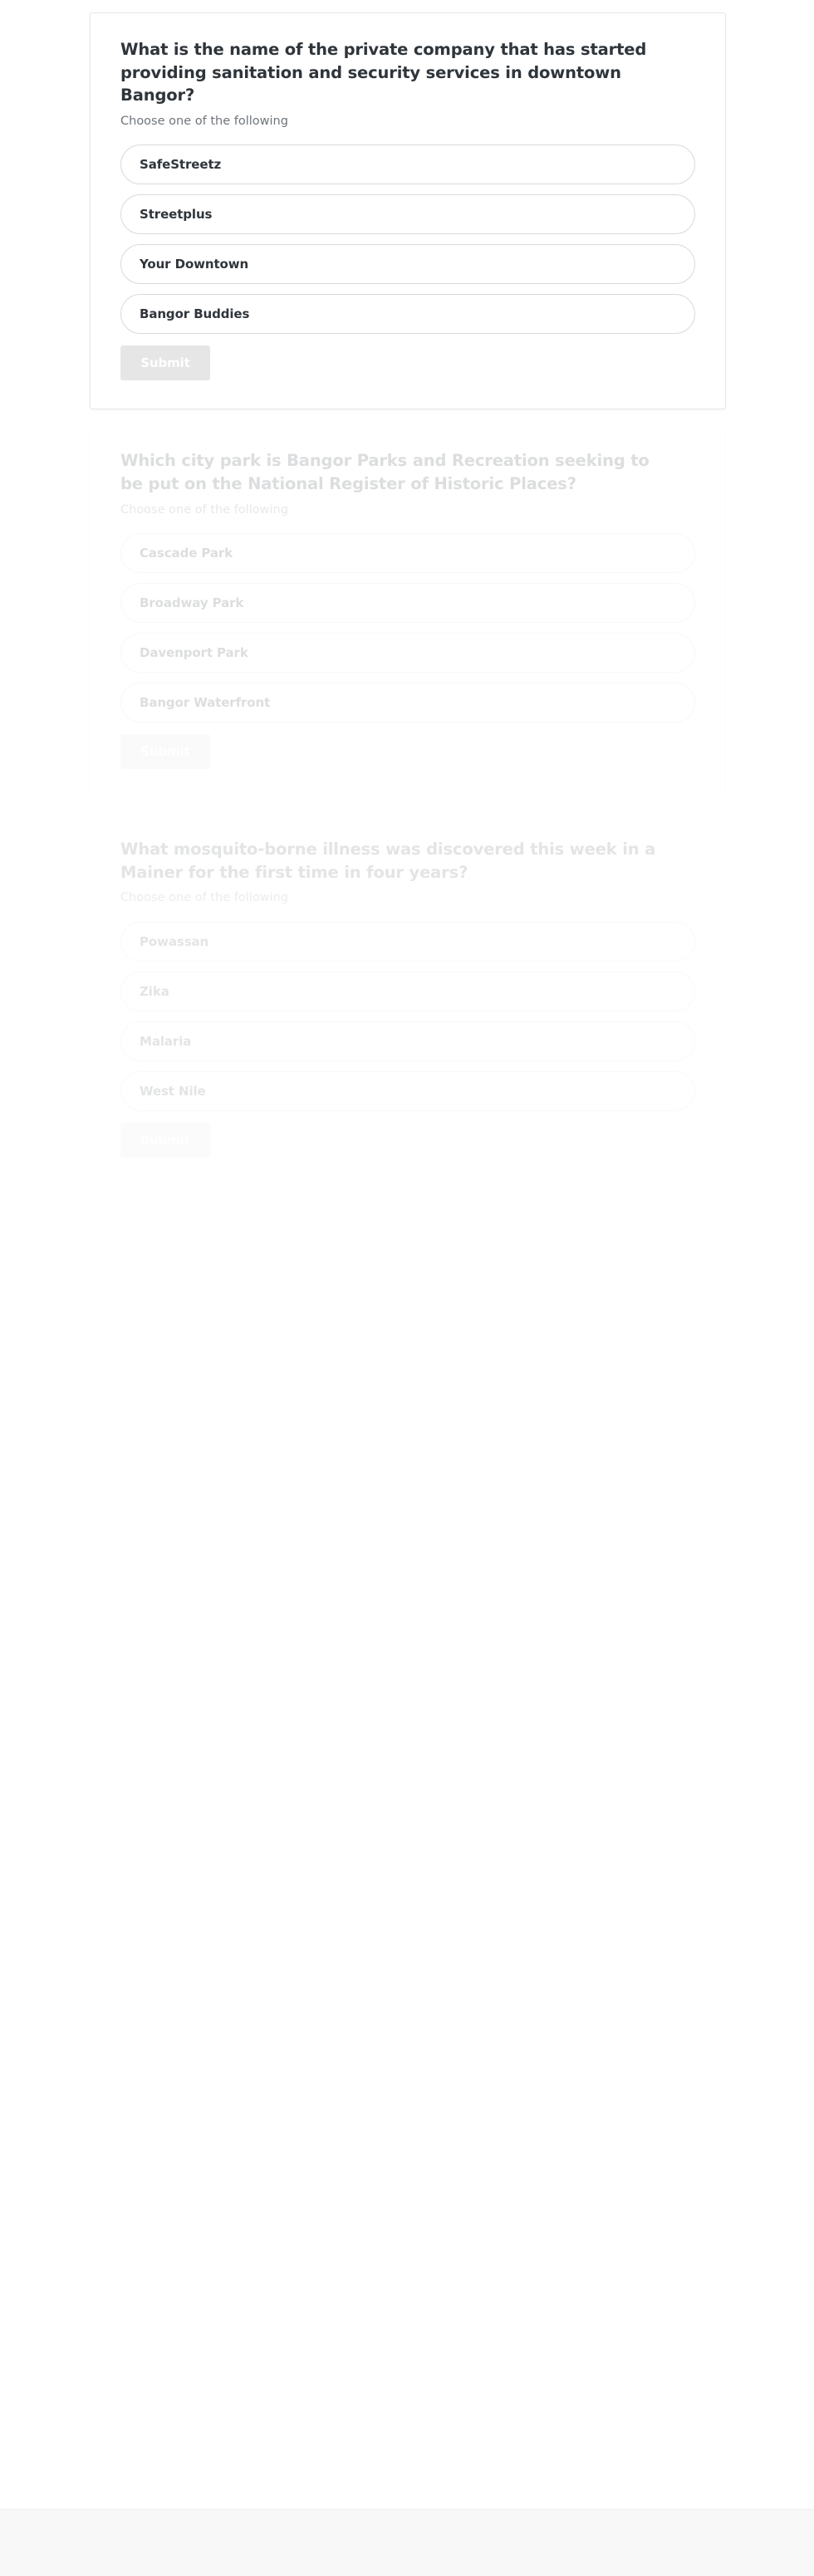 This screenshot has height=2576, width=814. What do you see at coordinates (407, 653) in the screenshot?
I see `poll-option-3: Davenport Park` at bounding box center [407, 653].